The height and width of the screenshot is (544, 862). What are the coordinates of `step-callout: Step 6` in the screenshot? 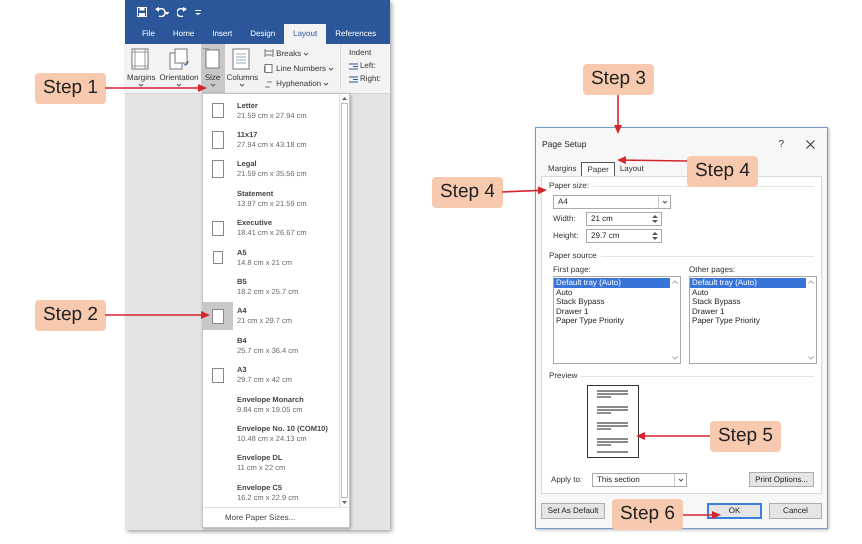 It's located at (647, 514).